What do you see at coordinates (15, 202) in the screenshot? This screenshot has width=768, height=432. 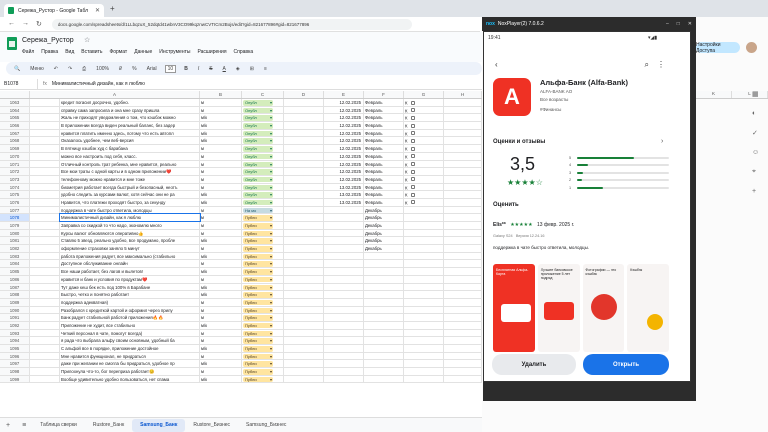 I see `row-number: 1076` at bounding box center [15, 202].